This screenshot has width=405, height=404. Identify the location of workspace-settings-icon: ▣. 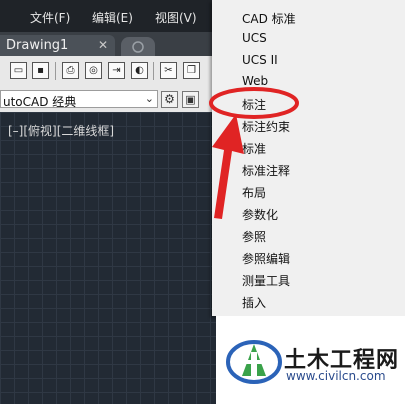
(190, 99).